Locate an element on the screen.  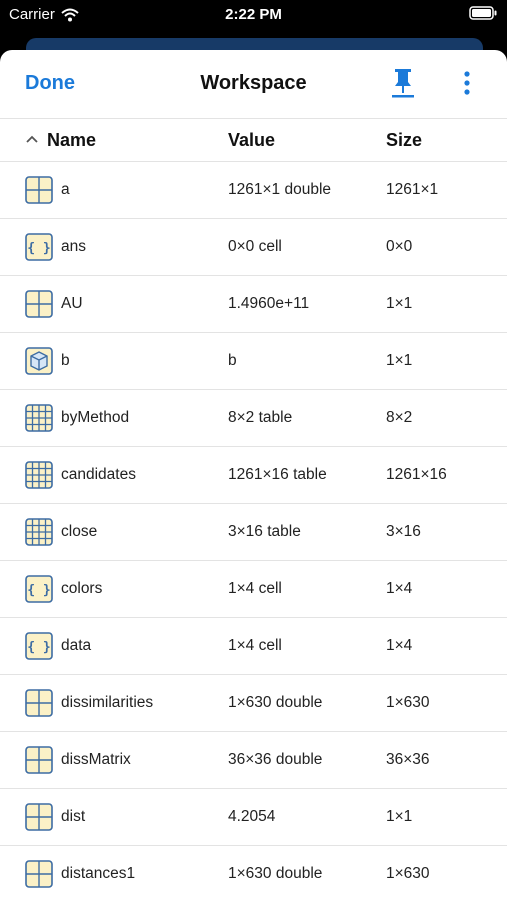
table-row: b b 1×1 is located at coordinates (253, 361).